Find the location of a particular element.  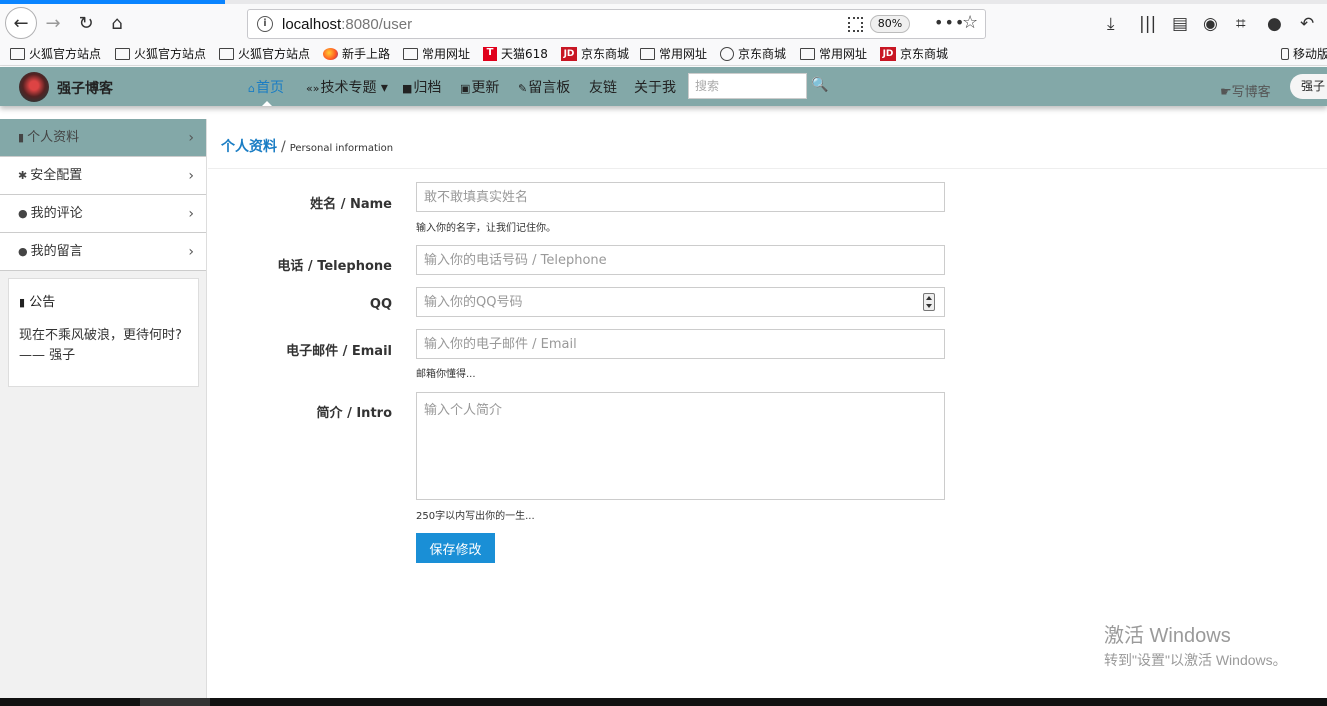

undo-icon: ↶ is located at coordinates (1307, 24).